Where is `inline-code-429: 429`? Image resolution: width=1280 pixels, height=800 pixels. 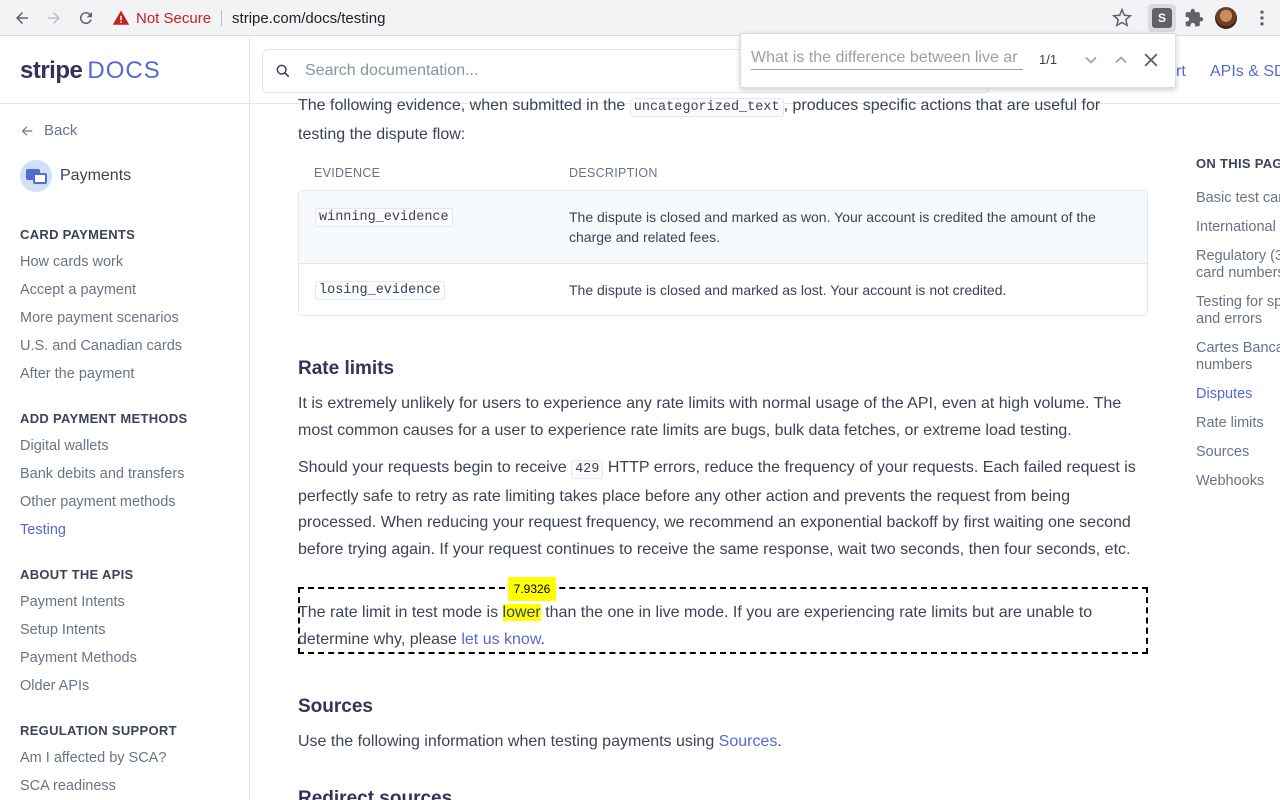
inline-code-429: 429 is located at coordinates (587, 469).